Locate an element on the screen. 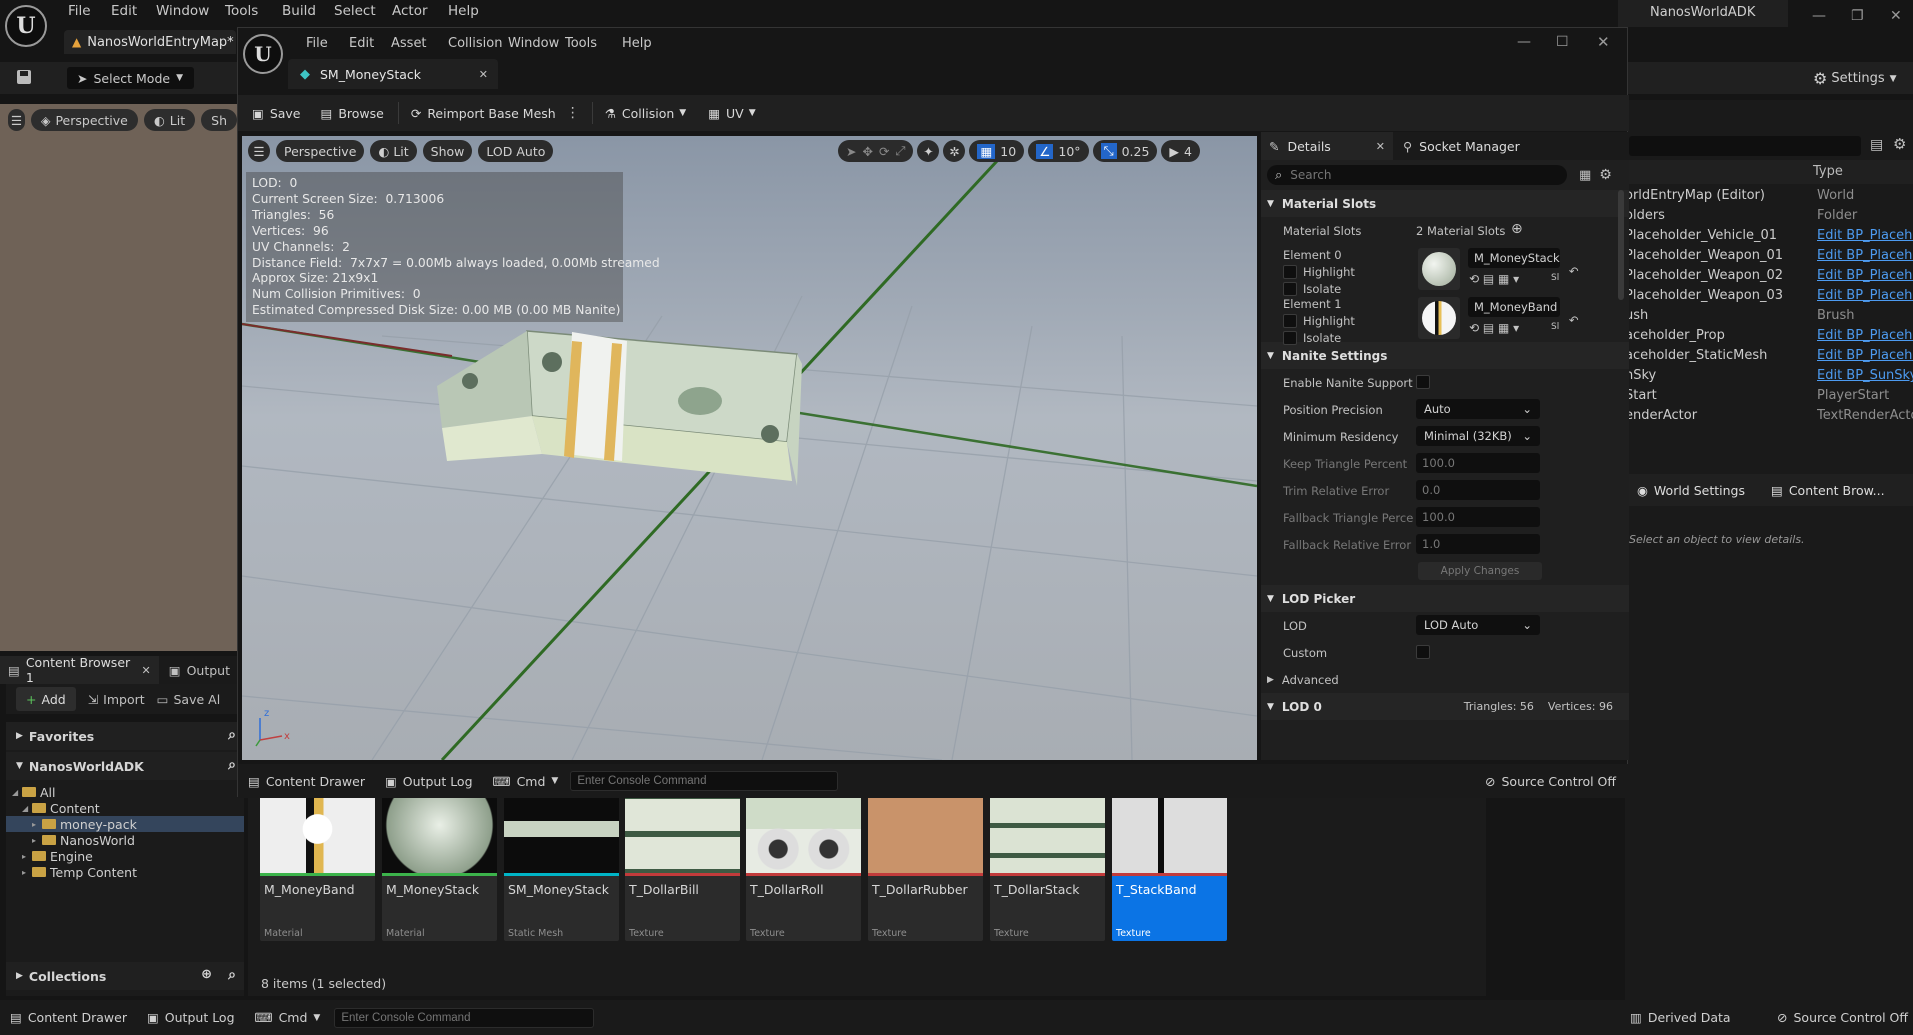 The height and width of the screenshot is (1035, 1913). perspective-button: Perspective is located at coordinates (320, 151).